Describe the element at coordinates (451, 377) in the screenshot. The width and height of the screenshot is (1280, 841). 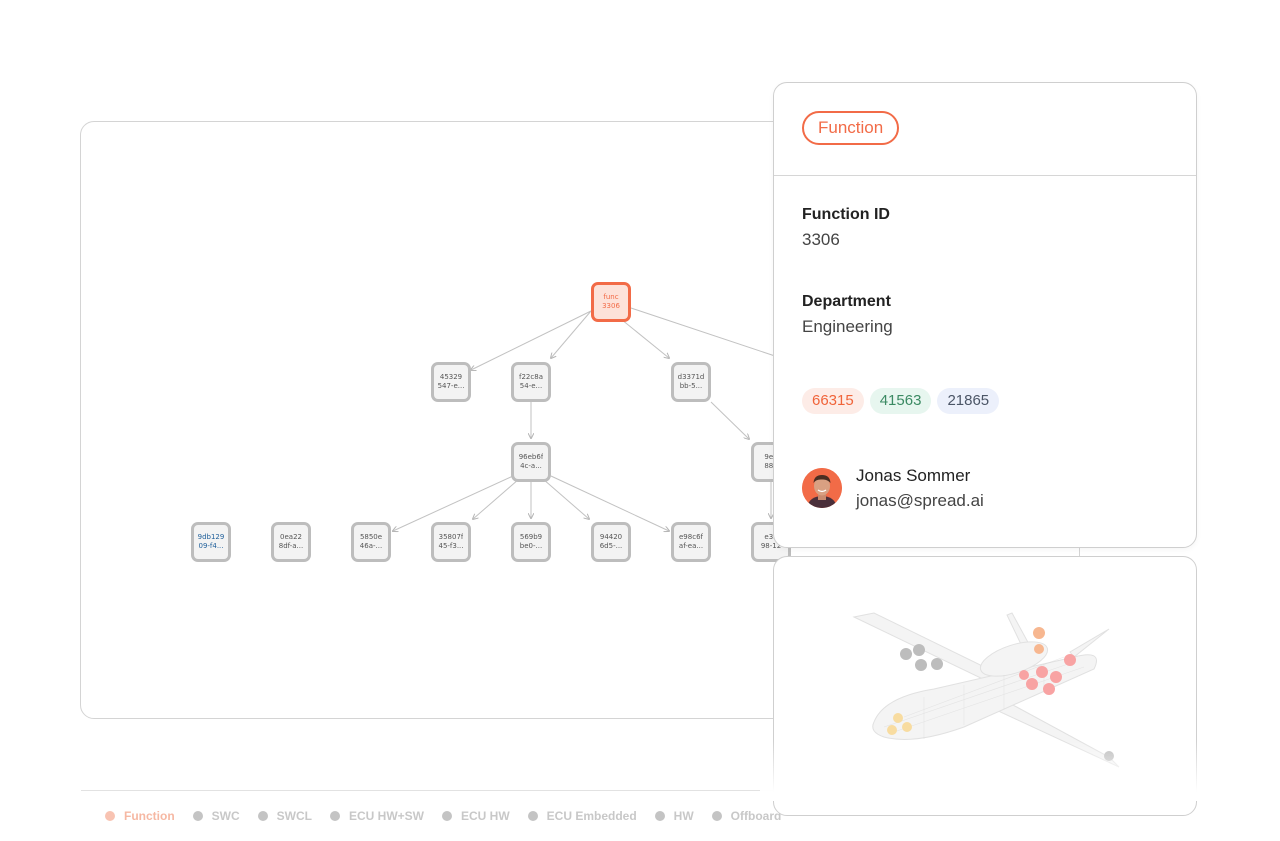
I see `node-label: 45329` at that location.